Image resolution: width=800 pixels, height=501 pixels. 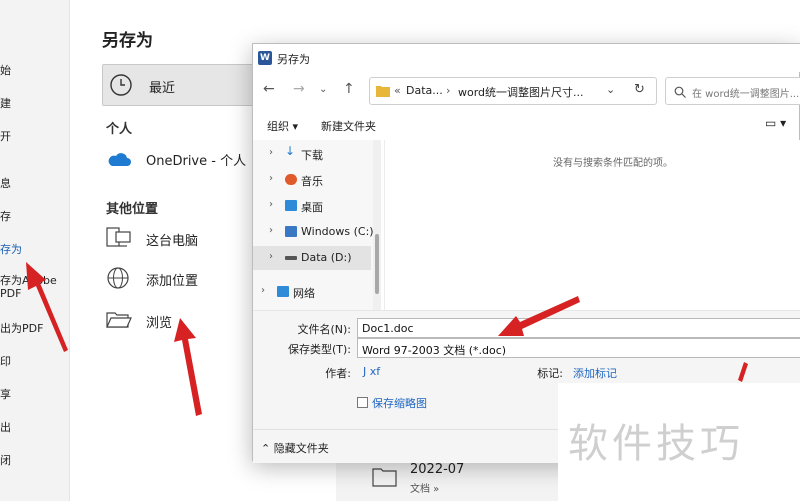 I want to click on arrow-to-file-name, so click(x=539, y=316).